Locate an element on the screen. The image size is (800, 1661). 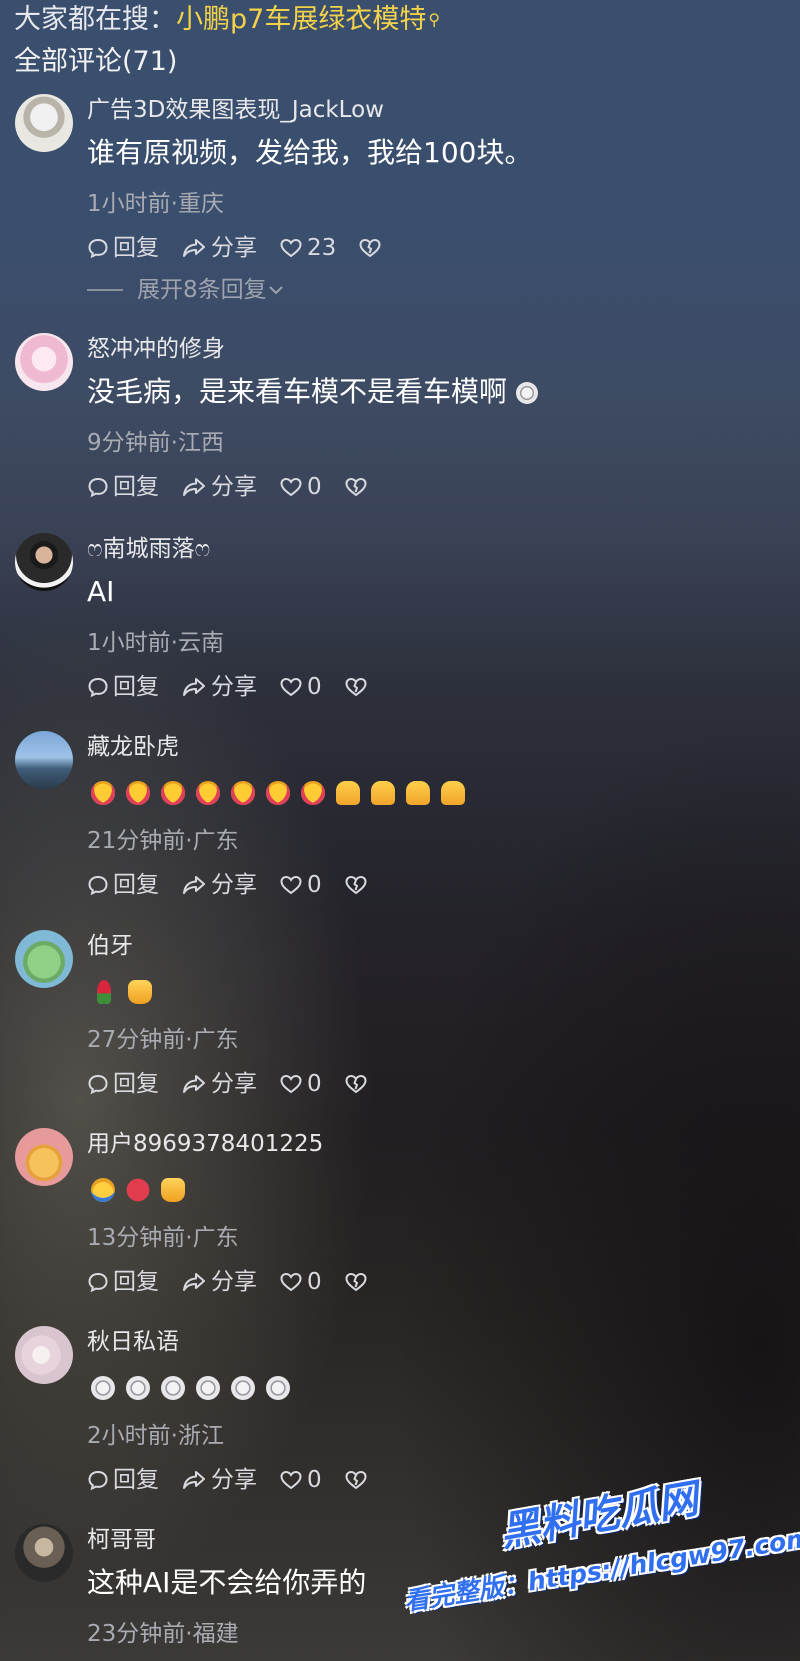
expand-replies-label: 展开8条回复 is located at coordinates (202, 290).